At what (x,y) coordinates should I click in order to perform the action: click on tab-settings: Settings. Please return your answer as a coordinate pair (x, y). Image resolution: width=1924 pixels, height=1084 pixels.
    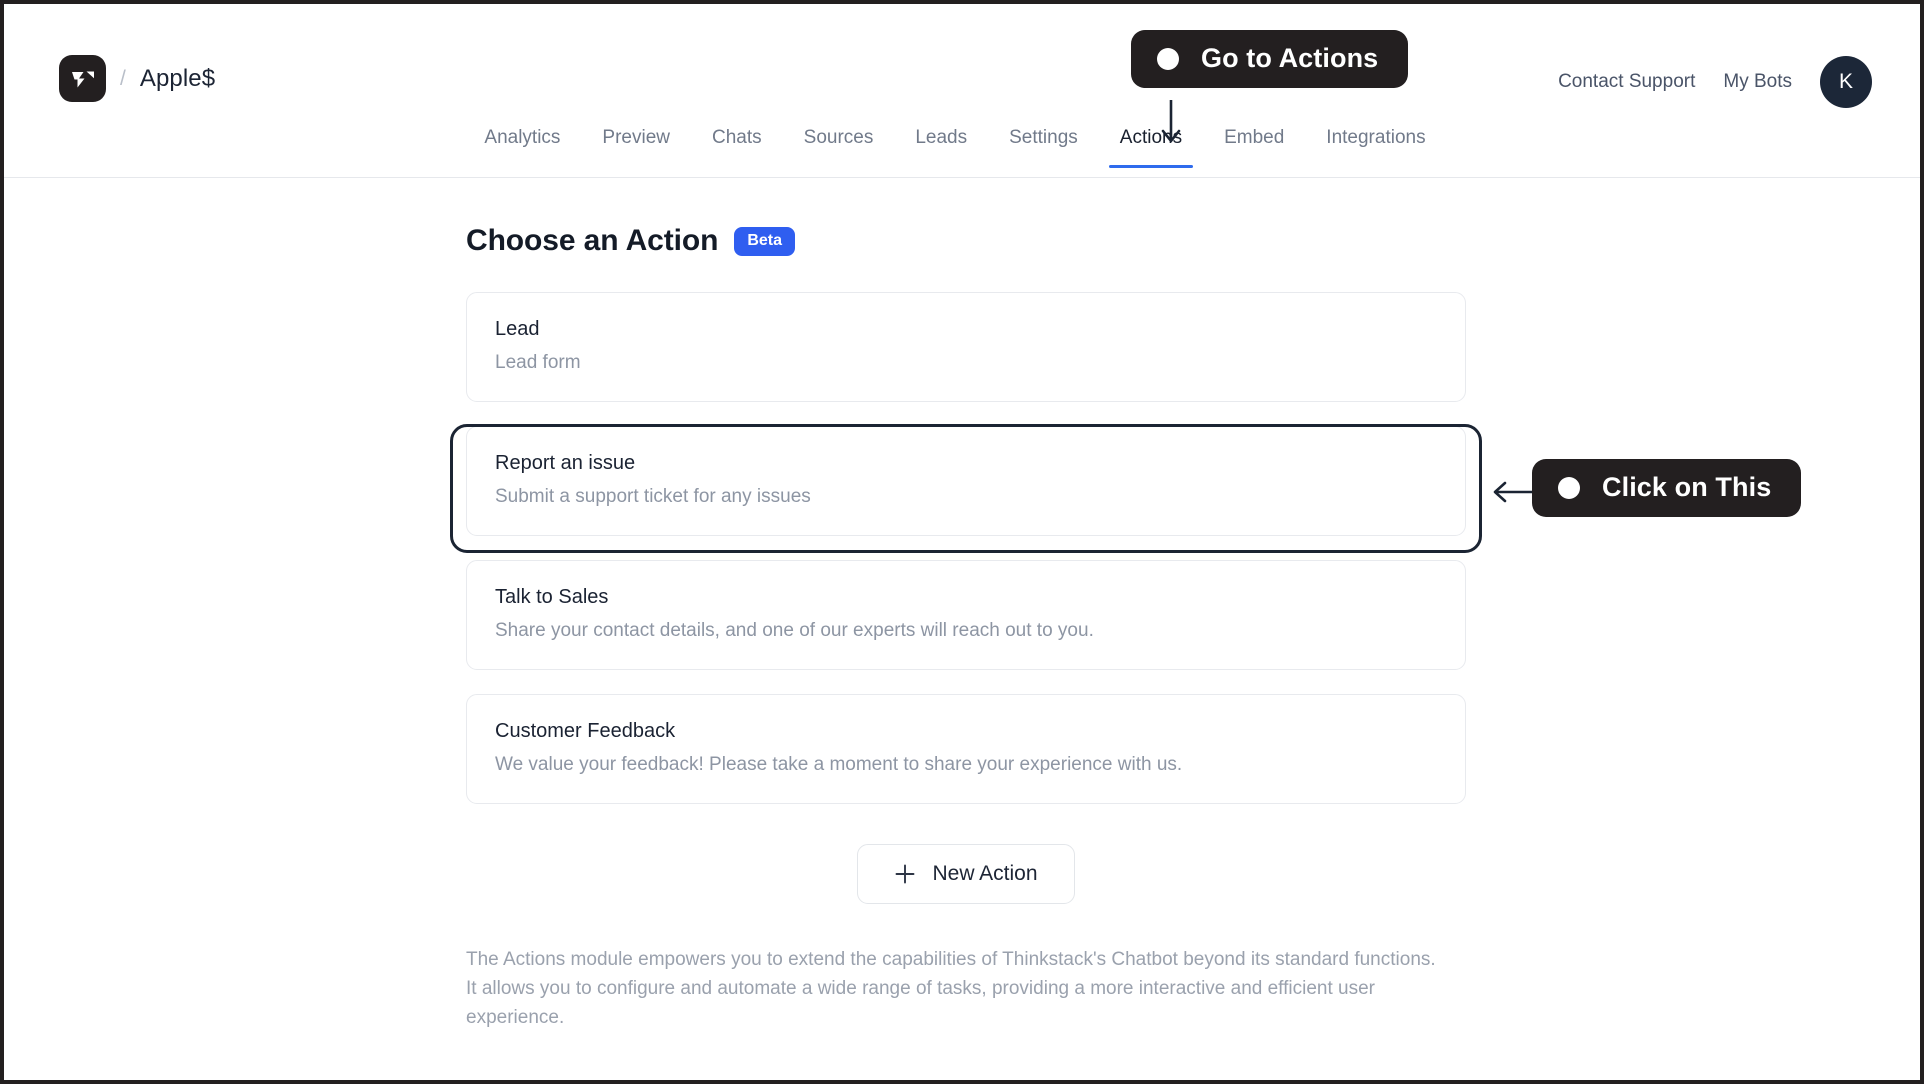
    Looking at the image, I should click on (1043, 144).